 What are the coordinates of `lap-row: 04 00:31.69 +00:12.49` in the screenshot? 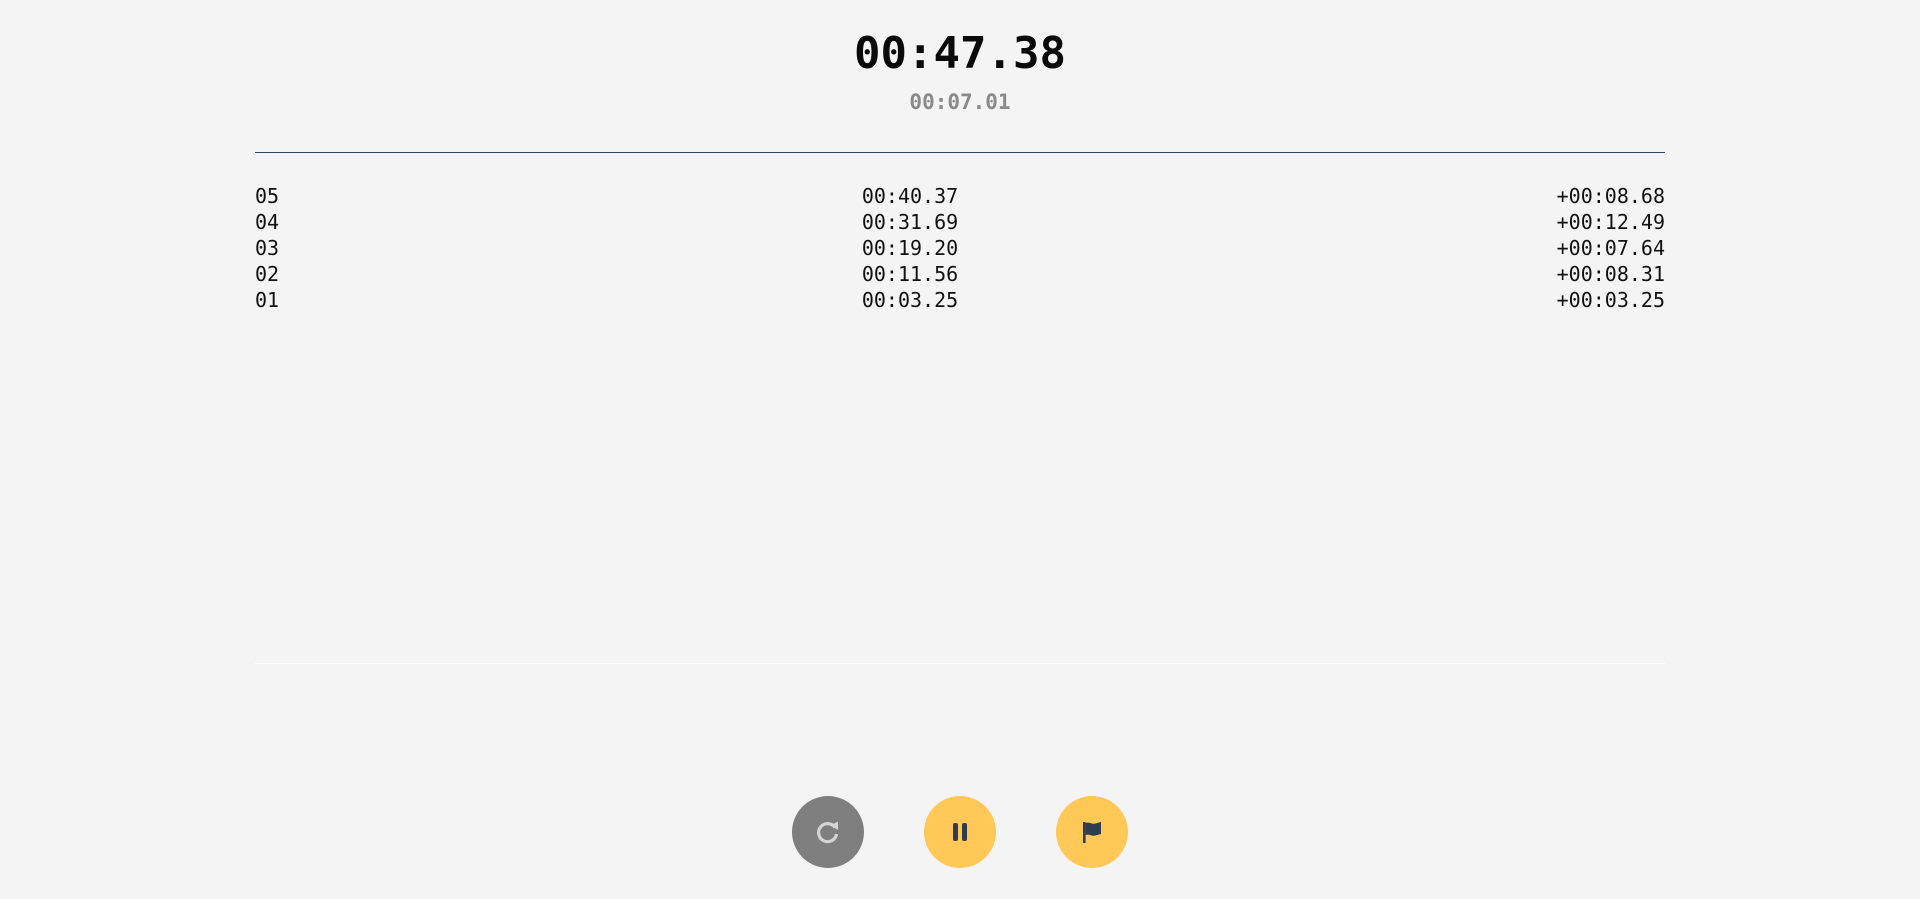 It's located at (960, 222).